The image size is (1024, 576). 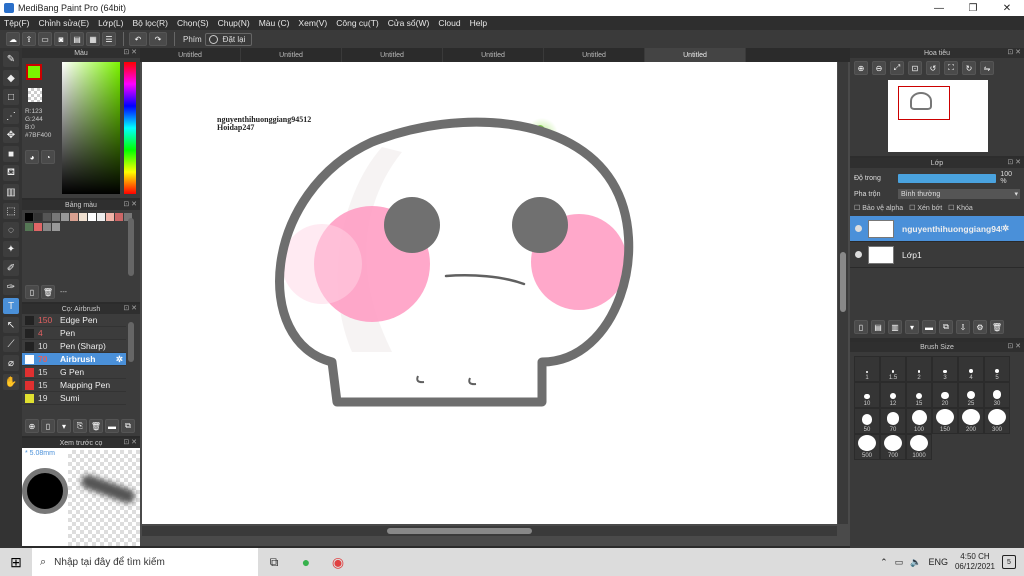 What do you see at coordinates (915, 68) in the screenshot?
I see `zoom-actual-icon: ⊡` at bounding box center [915, 68].